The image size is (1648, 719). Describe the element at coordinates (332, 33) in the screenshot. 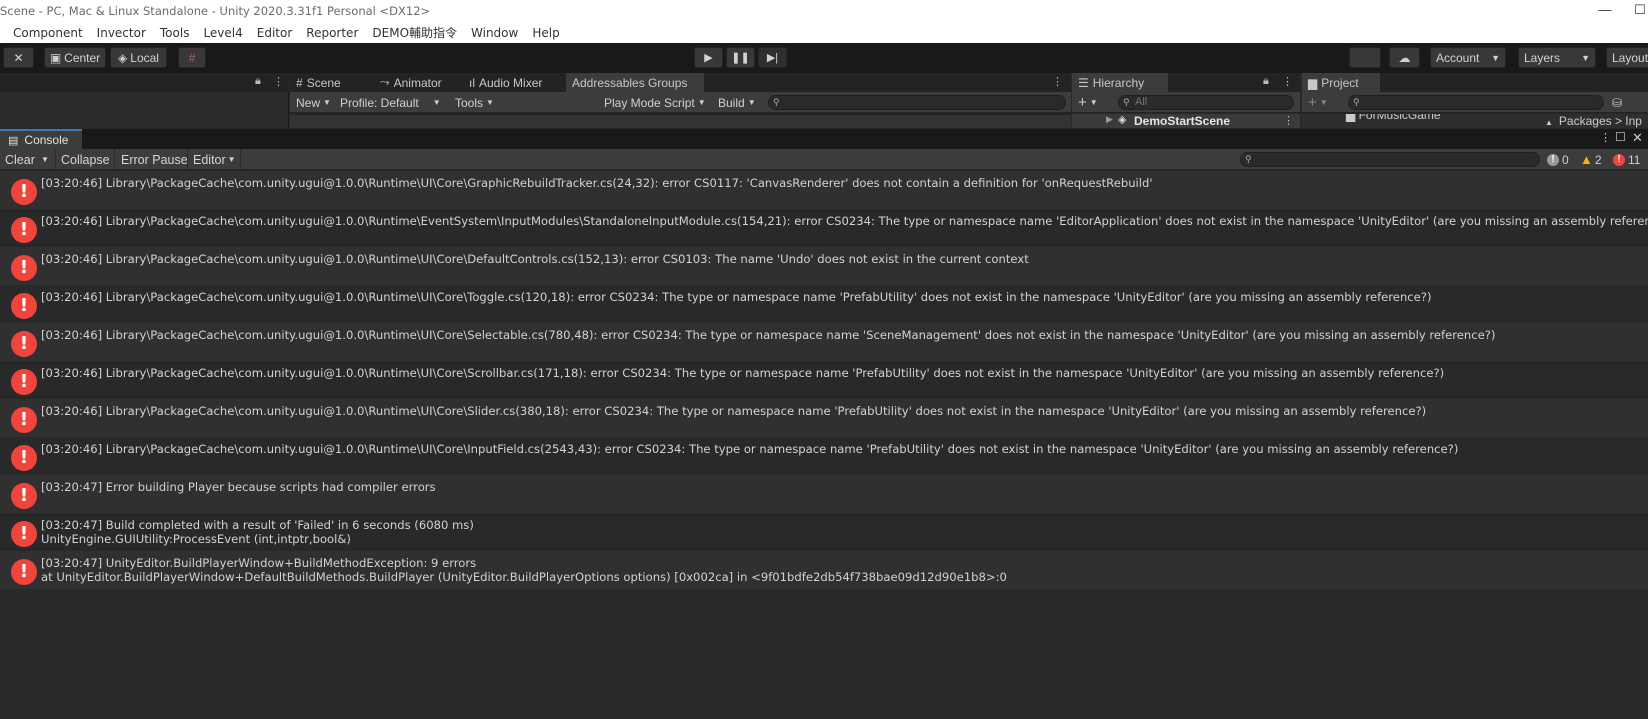

I see `menu-reporter: Reporter` at that location.